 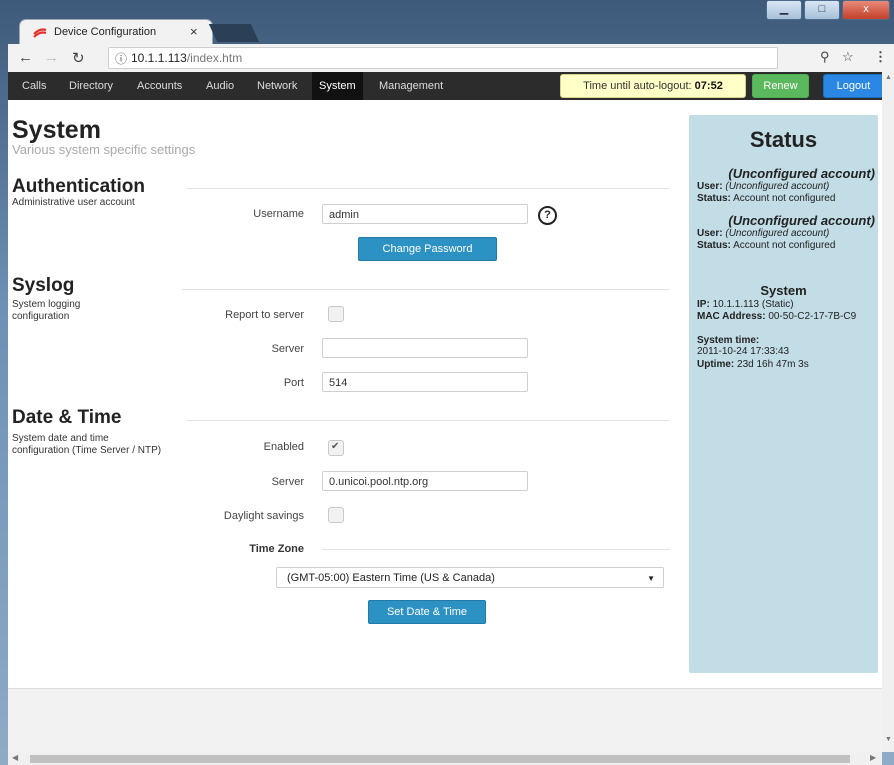 I want to click on page-subtitle: Various system specific settings, so click(x=104, y=149).